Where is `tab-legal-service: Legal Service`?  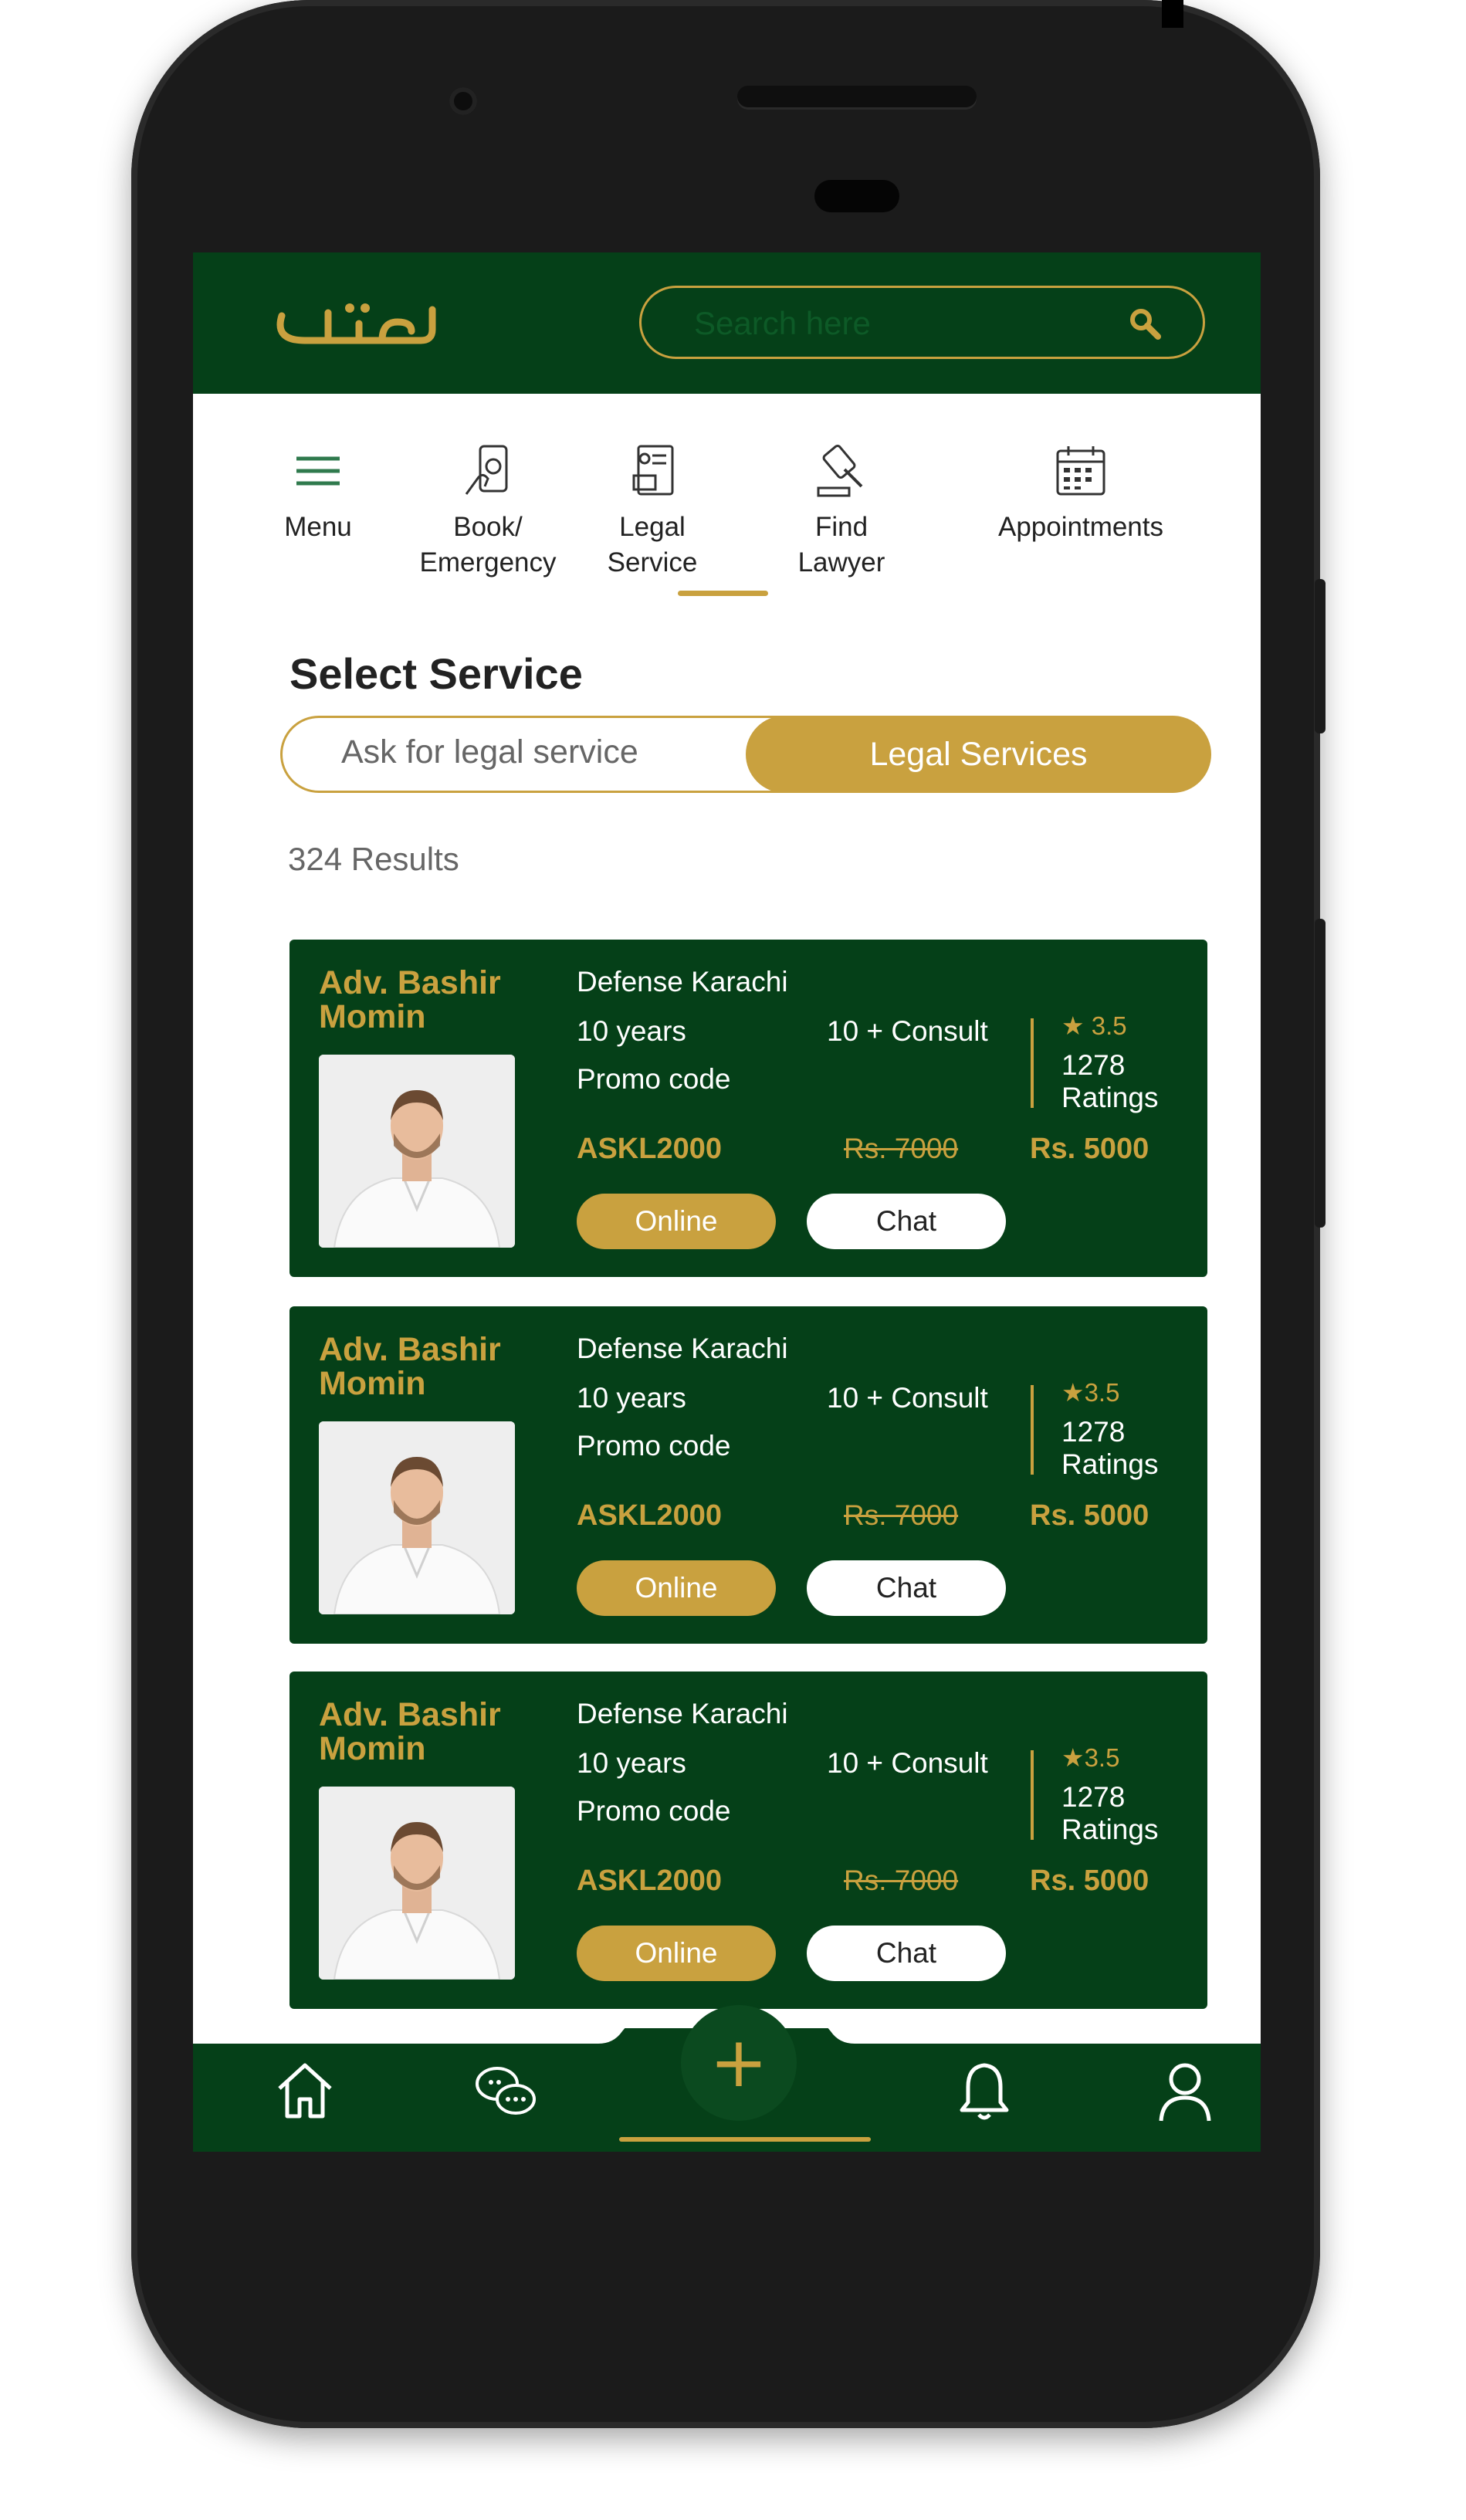
tab-legal-service: Legal Service is located at coordinates (652, 510).